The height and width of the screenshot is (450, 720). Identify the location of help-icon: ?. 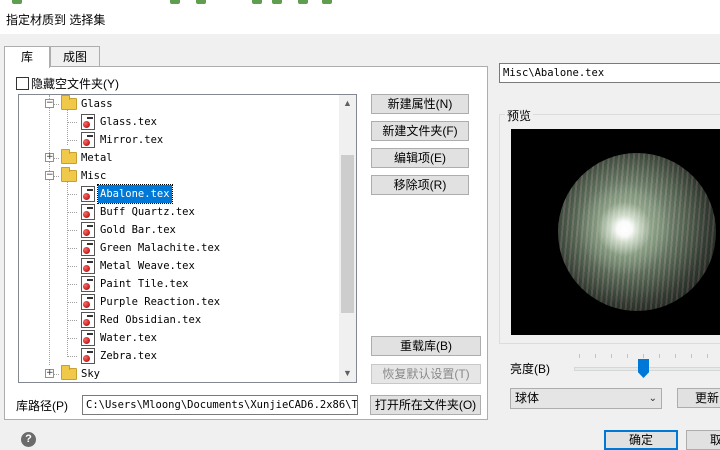
(28, 439).